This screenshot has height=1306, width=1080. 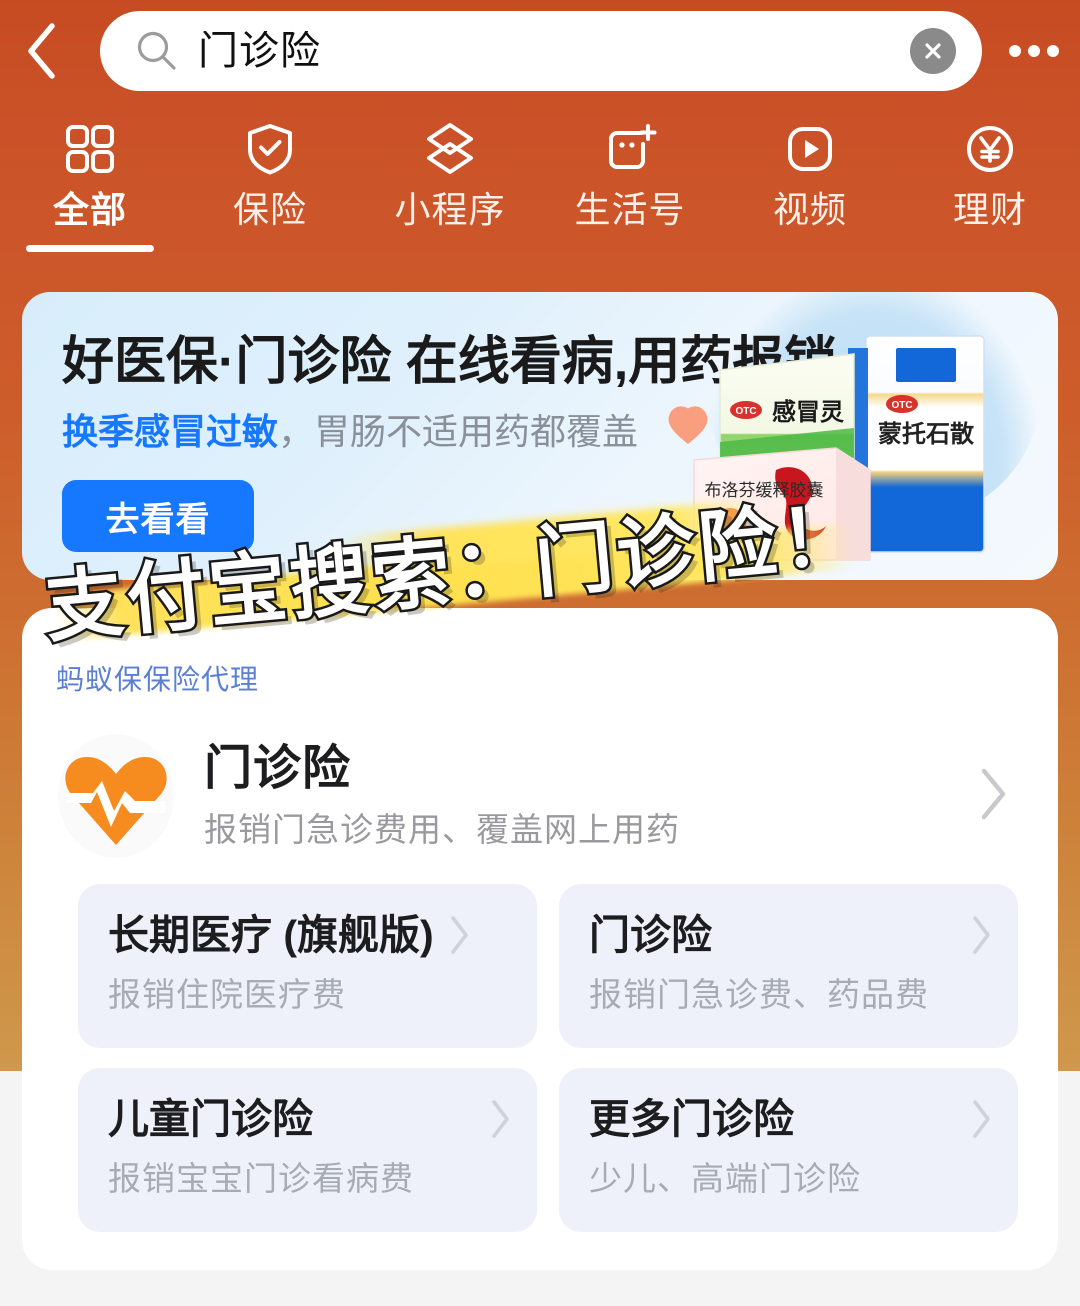 I want to click on life-account-icon, so click(x=630, y=149).